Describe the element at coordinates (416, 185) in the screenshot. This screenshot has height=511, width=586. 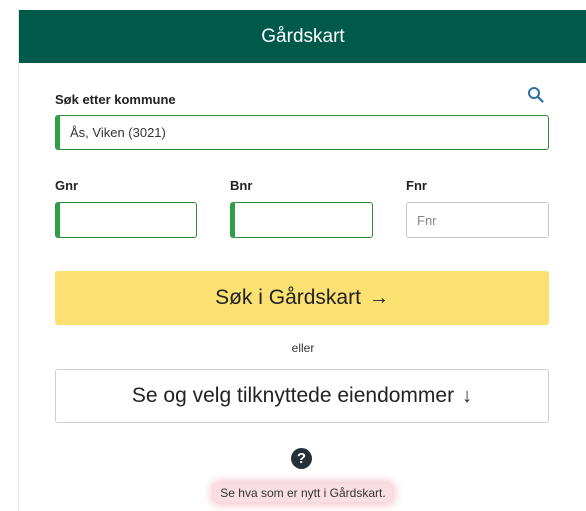
I see `fnr-label: Fnr` at that location.